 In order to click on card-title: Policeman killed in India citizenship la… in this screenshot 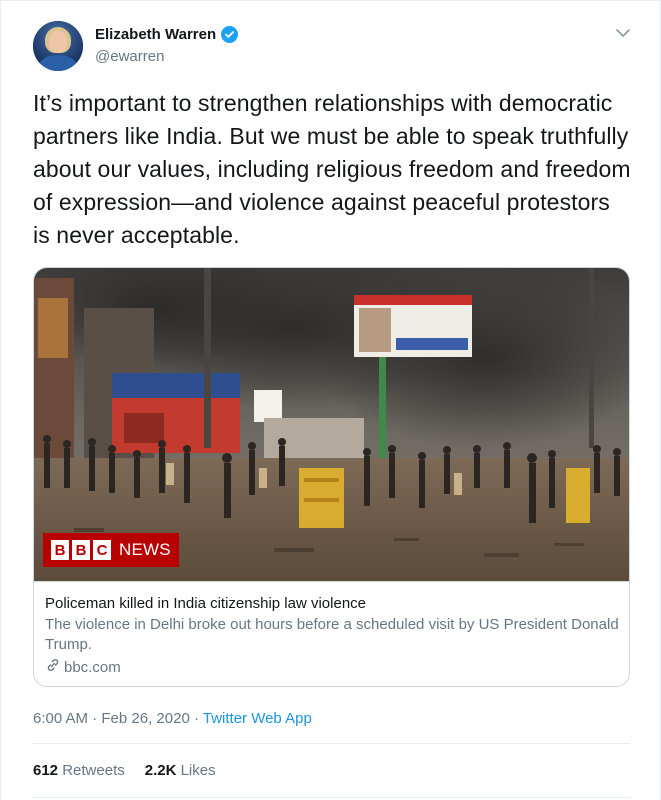, I will do `click(332, 604)`.